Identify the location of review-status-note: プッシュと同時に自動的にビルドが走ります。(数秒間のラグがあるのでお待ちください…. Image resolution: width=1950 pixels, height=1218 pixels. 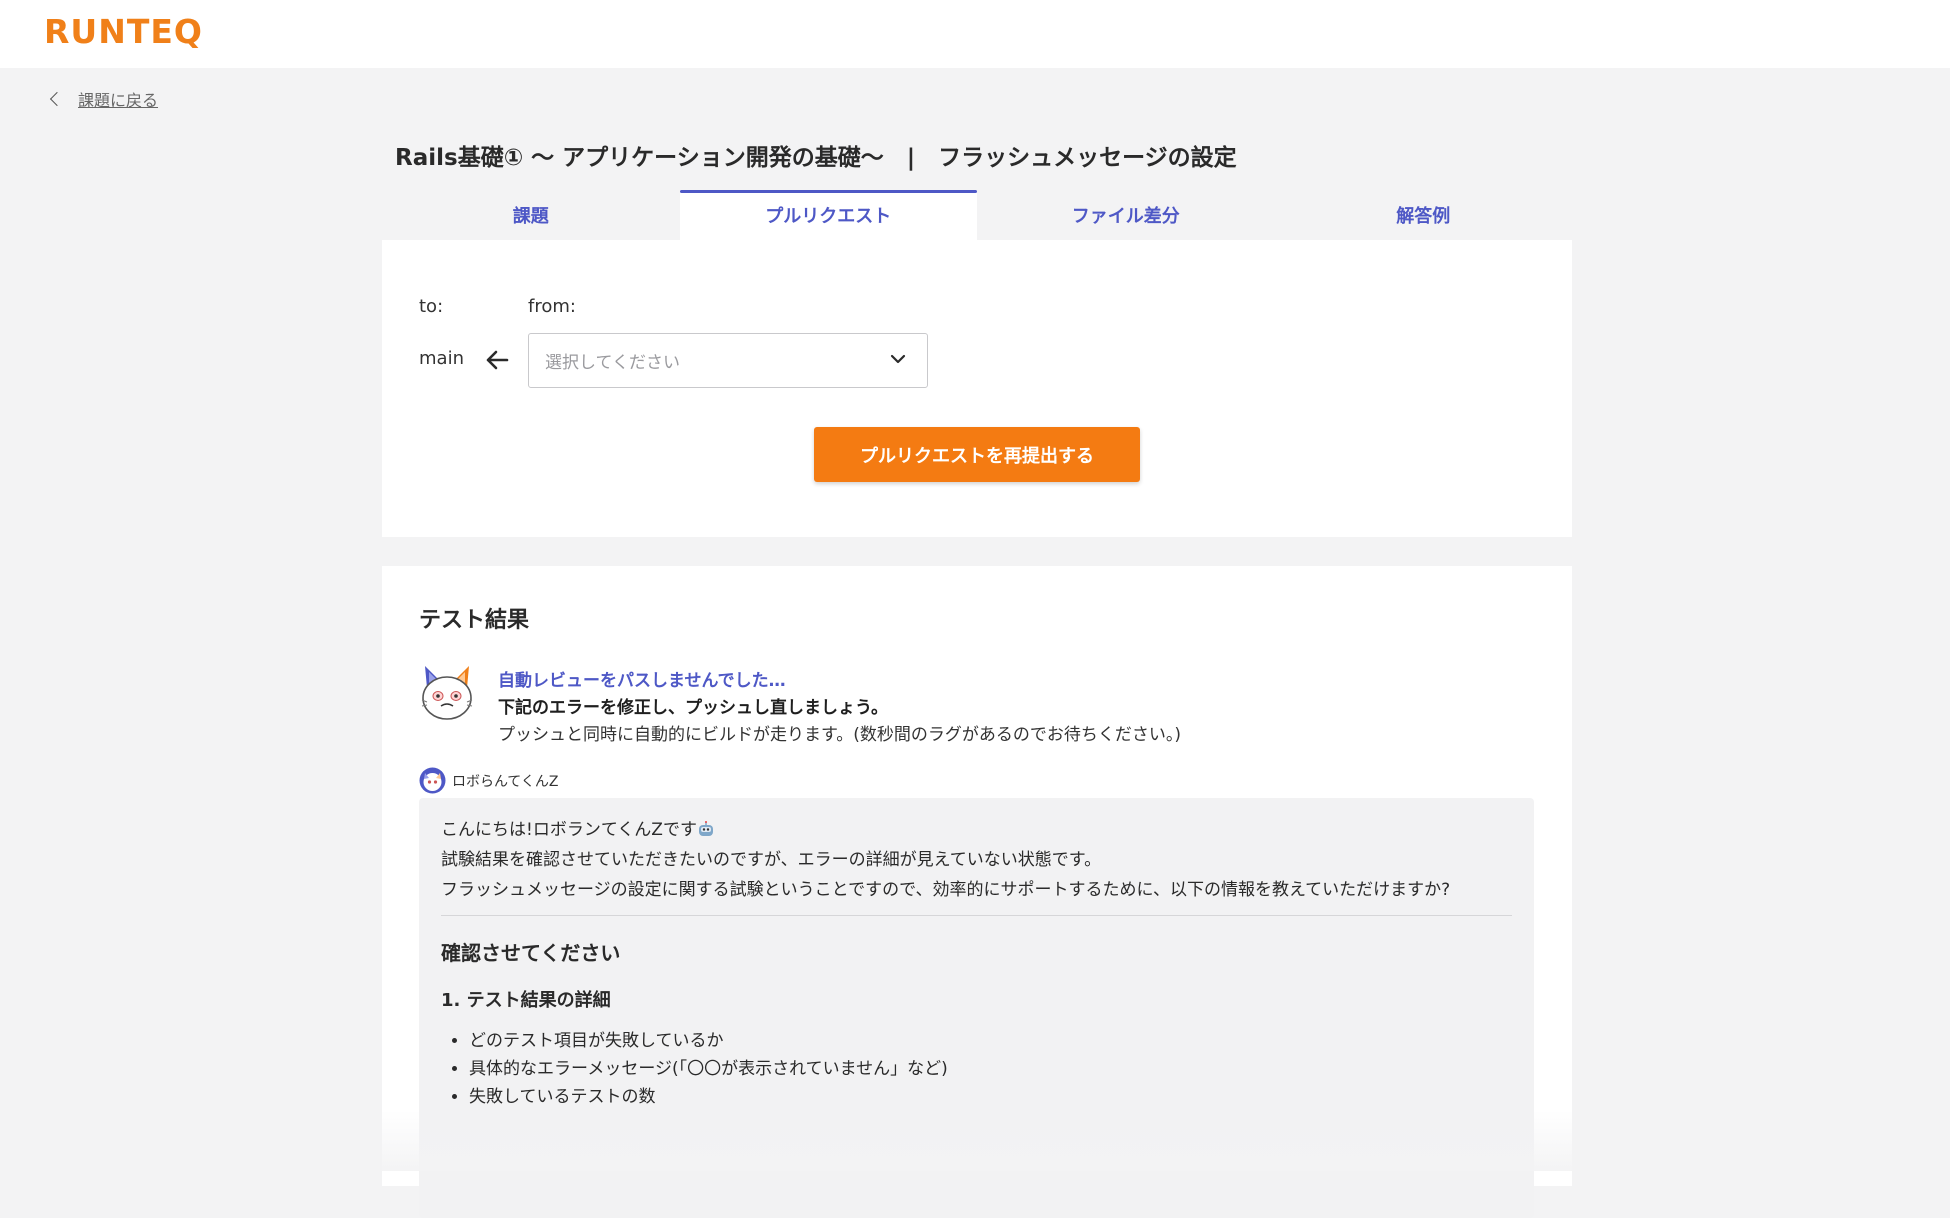
(840, 735).